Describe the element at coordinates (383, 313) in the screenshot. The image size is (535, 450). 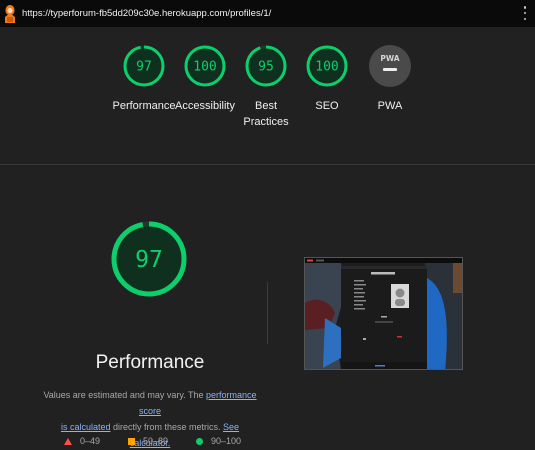
I see `page-screenshot-thumbnail` at that location.